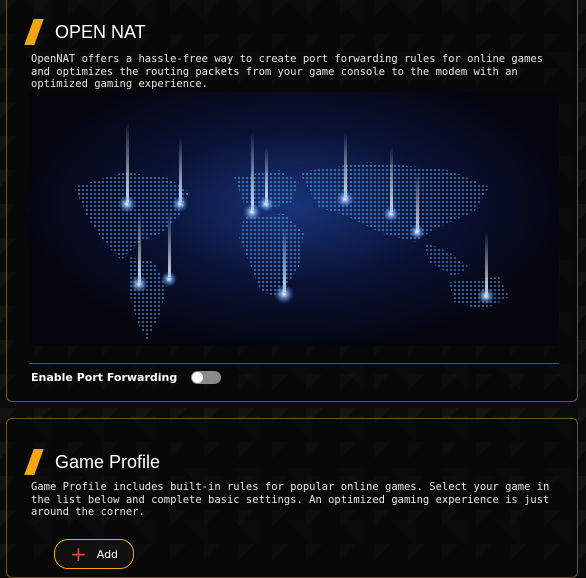 The height and width of the screenshot is (578, 586). Describe the element at coordinates (206, 377) in the screenshot. I see `port-forwarding-toggle` at that location.